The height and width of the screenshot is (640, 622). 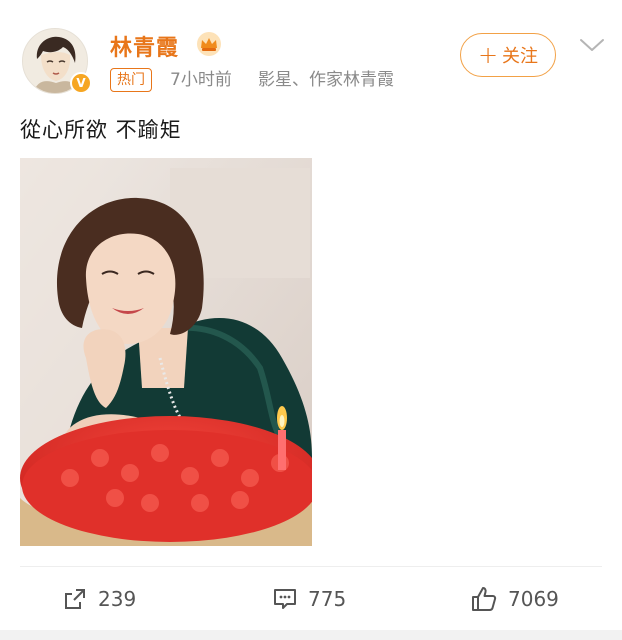 What do you see at coordinates (533, 599) in the screenshot?
I see `like-count: 7069` at bounding box center [533, 599].